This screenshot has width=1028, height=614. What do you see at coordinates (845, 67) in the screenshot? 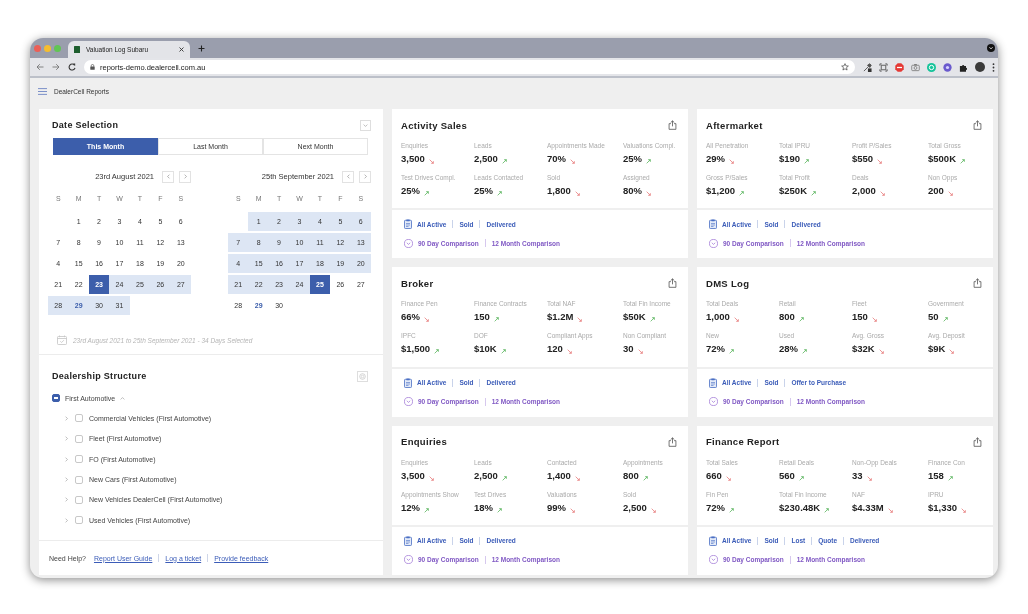
I see `star-icon` at bounding box center [845, 67].